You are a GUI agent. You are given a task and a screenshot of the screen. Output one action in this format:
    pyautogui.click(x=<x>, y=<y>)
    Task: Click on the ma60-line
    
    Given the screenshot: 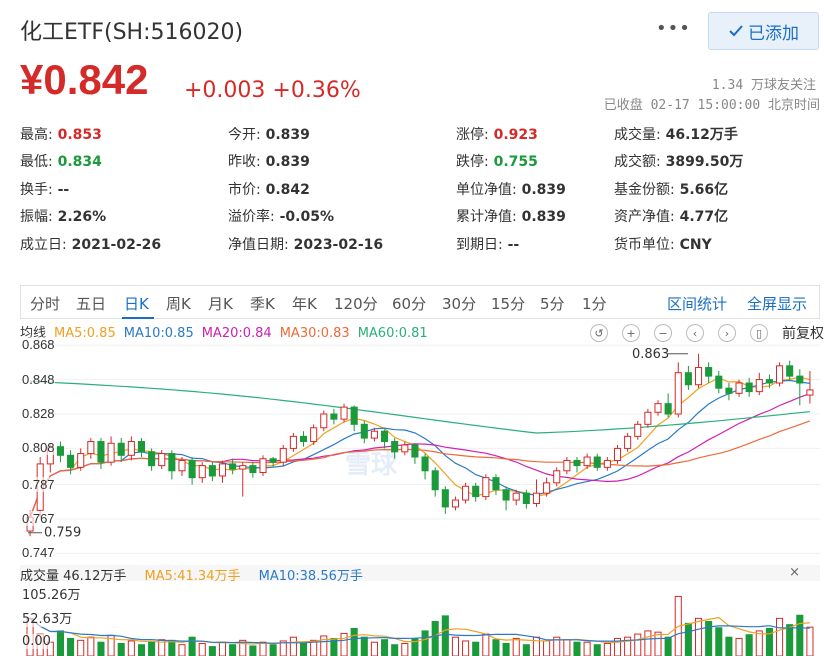 What is the action you would take?
    pyautogui.click(x=420, y=407)
    